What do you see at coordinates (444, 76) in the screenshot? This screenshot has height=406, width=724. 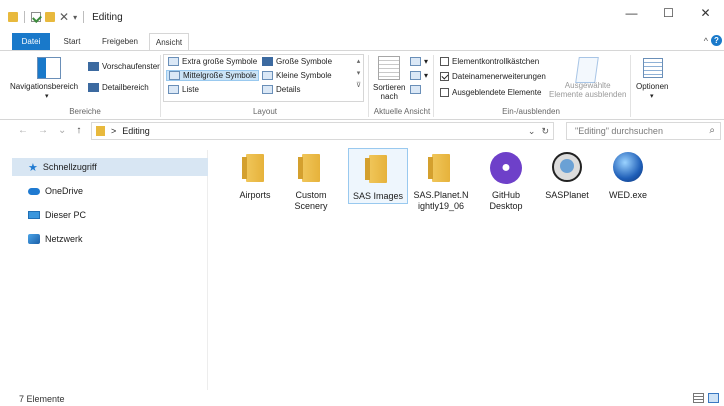 I see `file-extensions-checkbox` at bounding box center [444, 76].